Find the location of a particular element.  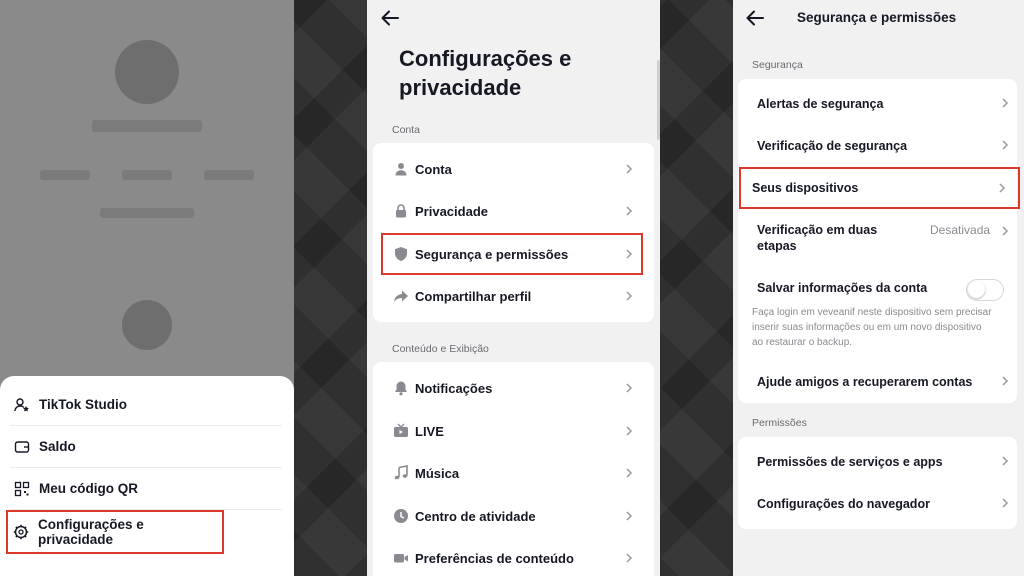

two-step-status: Desativada is located at coordinates (960, 230).